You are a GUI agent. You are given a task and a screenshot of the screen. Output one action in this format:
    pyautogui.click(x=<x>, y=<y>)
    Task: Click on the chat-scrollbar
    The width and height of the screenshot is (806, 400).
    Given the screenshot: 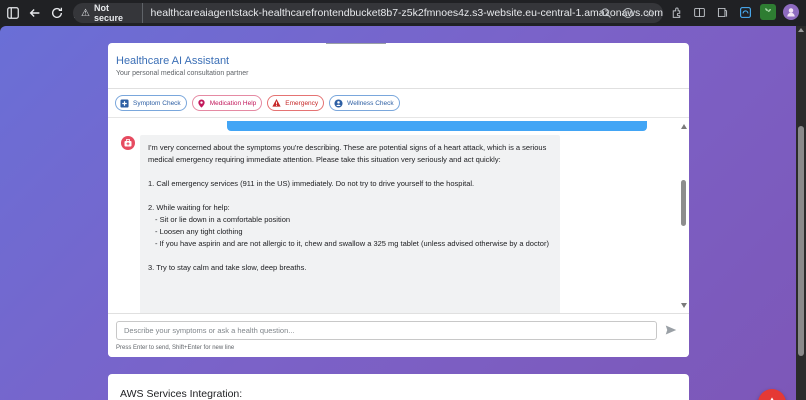 What is the action you would take?
    pyautogui.click(x=684, y=215)
    